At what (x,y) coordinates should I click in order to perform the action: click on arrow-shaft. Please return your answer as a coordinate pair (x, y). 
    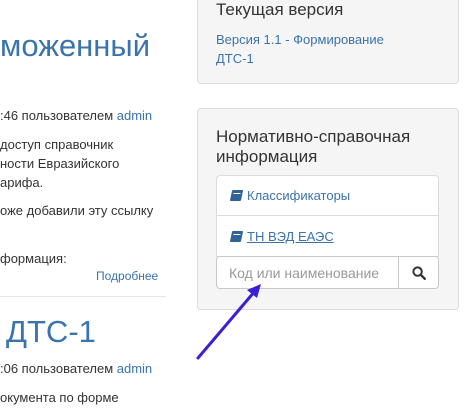
    Looking at the image, I should click on (226, 324).